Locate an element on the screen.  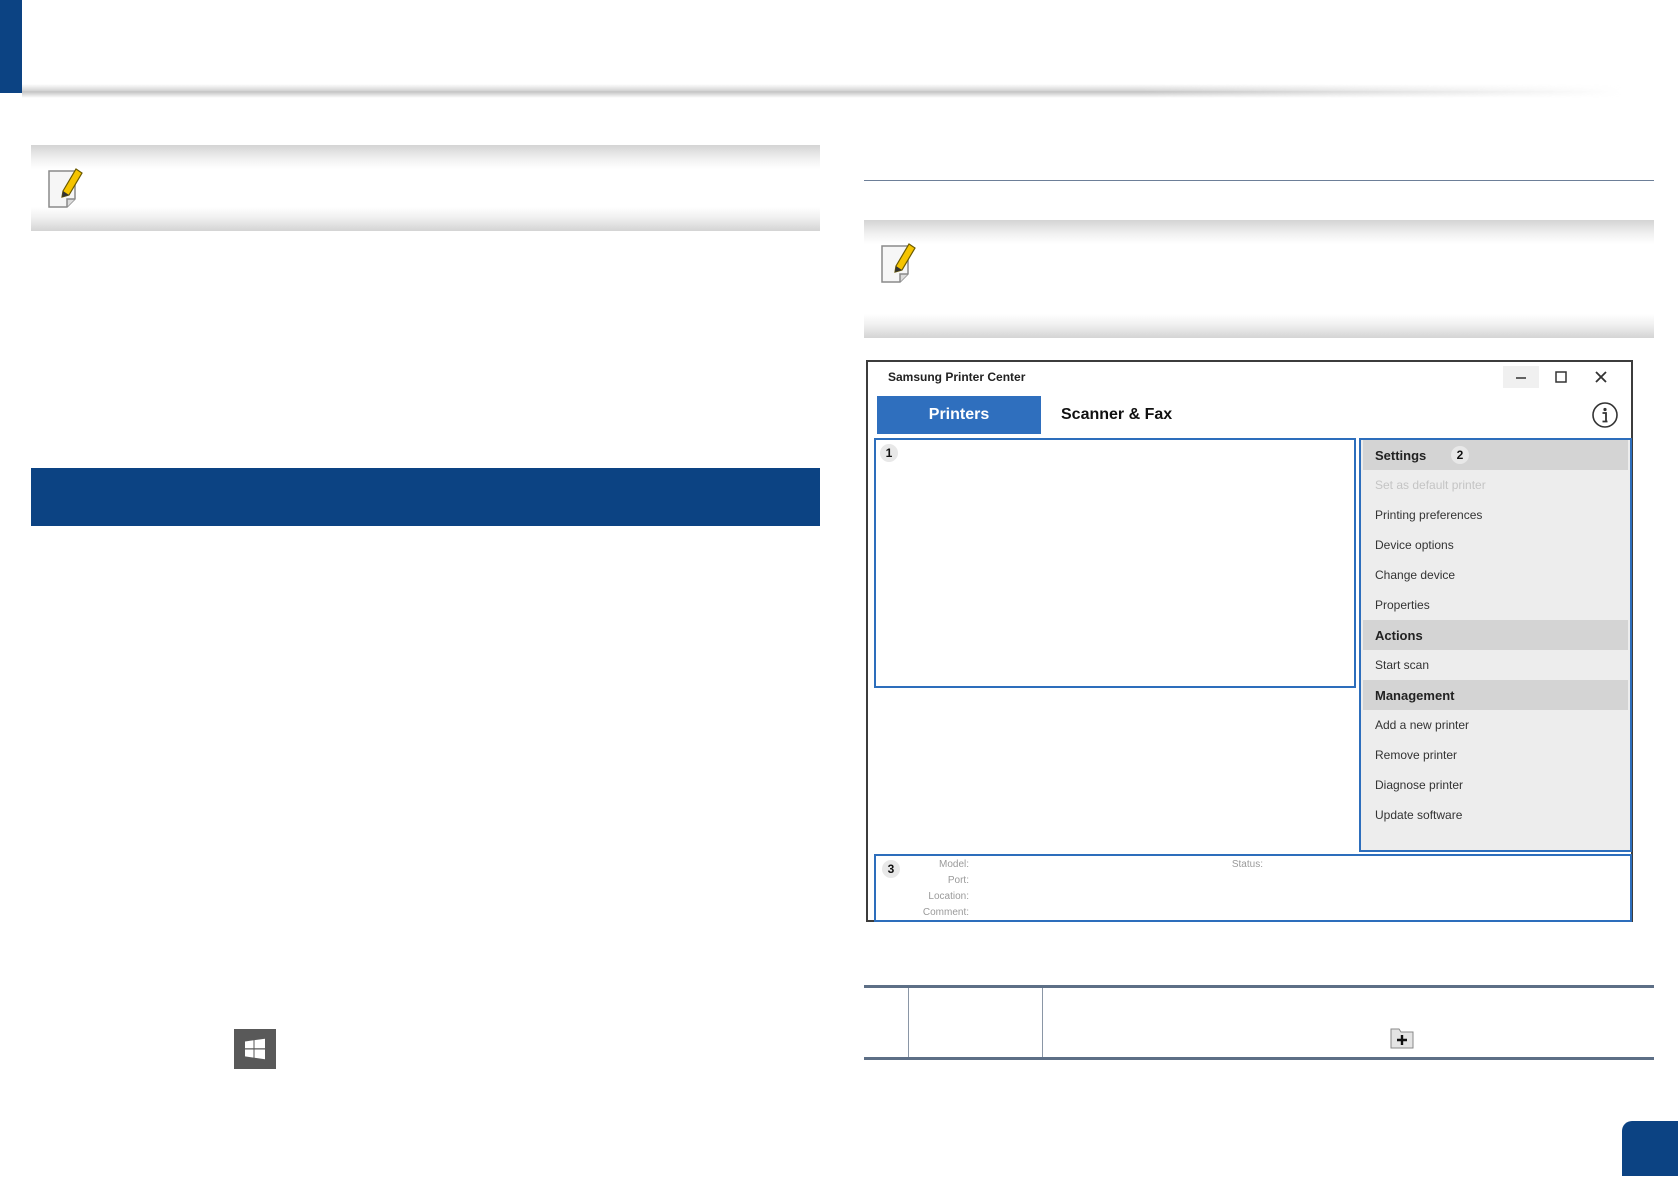
windows-logo-icon is located at coordinates (255, 1049).